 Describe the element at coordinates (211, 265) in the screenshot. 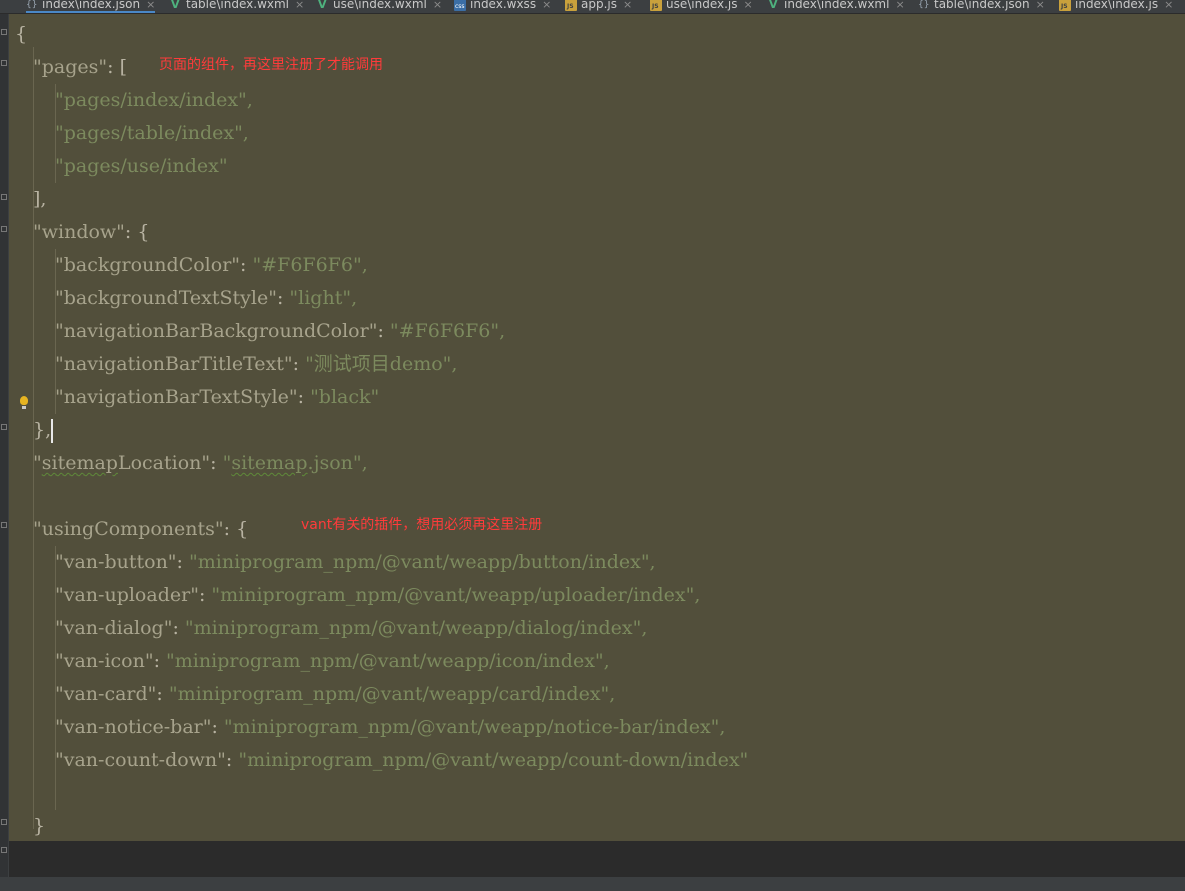

I see `code-line: "backgroundColor": "#F6F6F6",` at that location.